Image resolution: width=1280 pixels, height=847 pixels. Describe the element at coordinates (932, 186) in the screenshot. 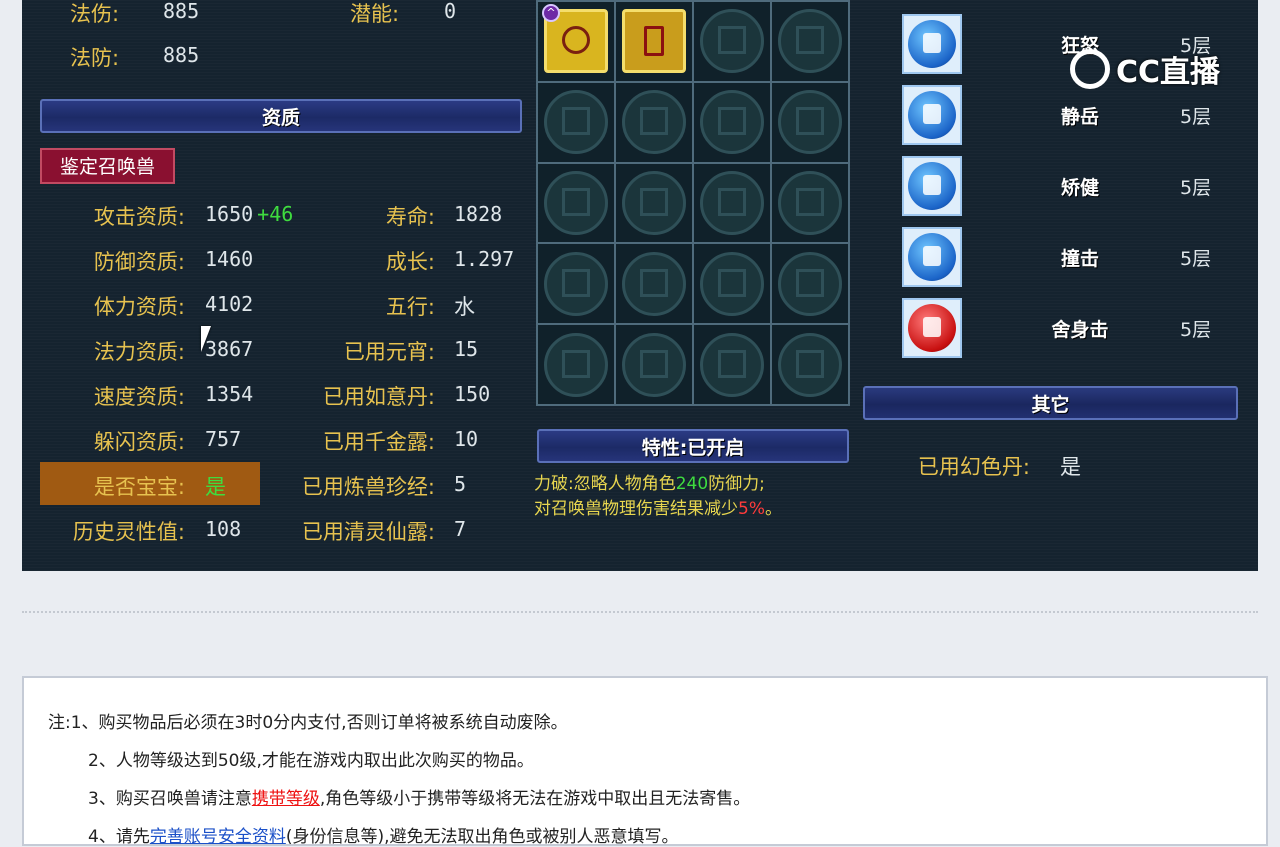

I see `agile-icon` at that location.